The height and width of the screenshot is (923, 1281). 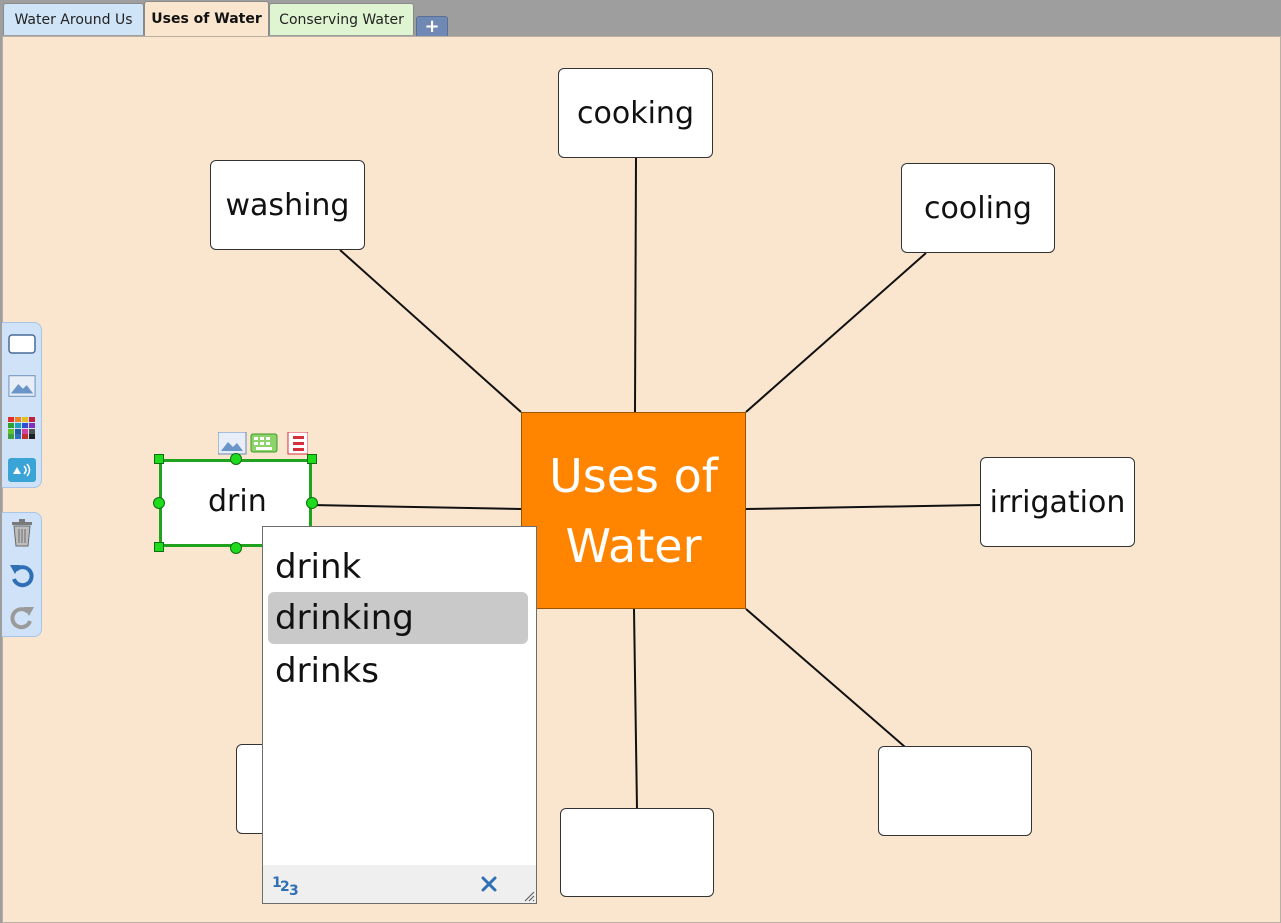 I want to click on popup-footer: 1 2 3, so click(x=399, y=884).